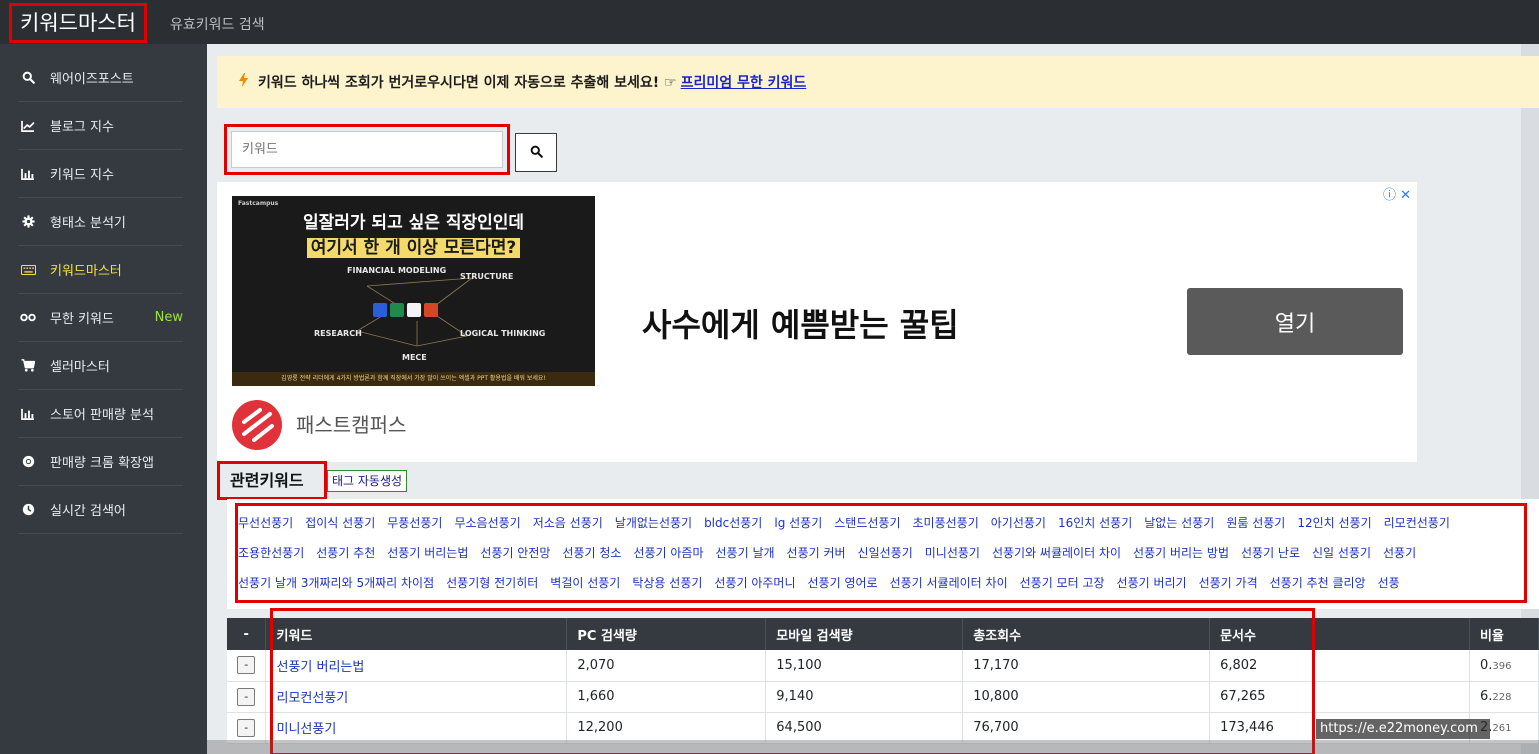 The width and height of the screenshot is (1539, 754). I want to click on sidebar-item-infinite-keyword: 무한 키워드 New, so click(100, 318).